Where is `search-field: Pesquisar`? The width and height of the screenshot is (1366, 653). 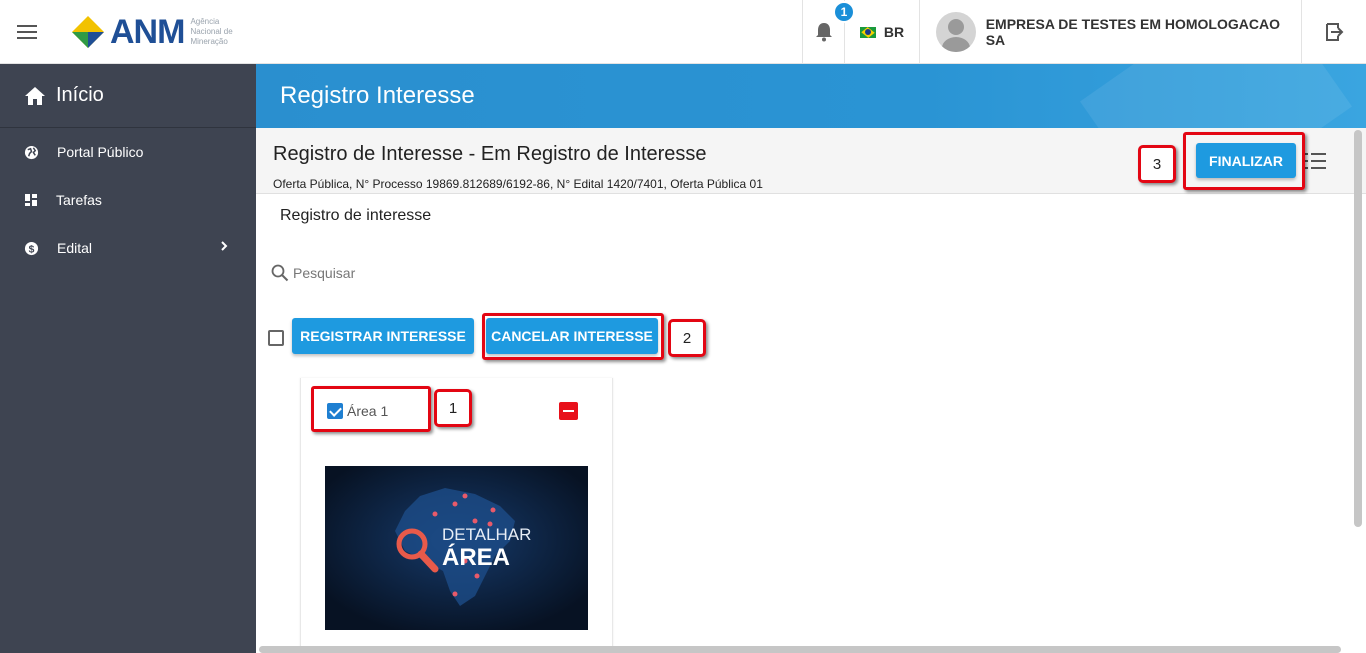 search-field: Pesquisar is located at coordinates (313, 273).